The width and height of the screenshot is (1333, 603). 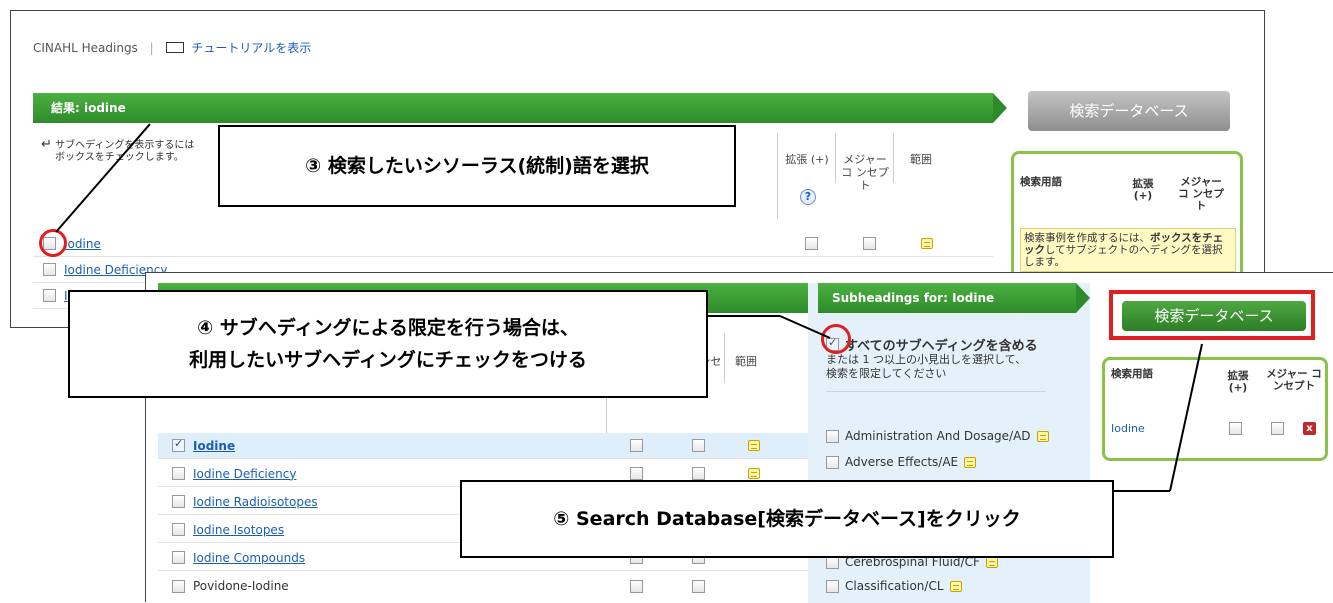 What do you see at coordinates (1129, 111) in the screenshot?
I see `search-database-button: 検索データベース` at bounding box center [1129, 111].